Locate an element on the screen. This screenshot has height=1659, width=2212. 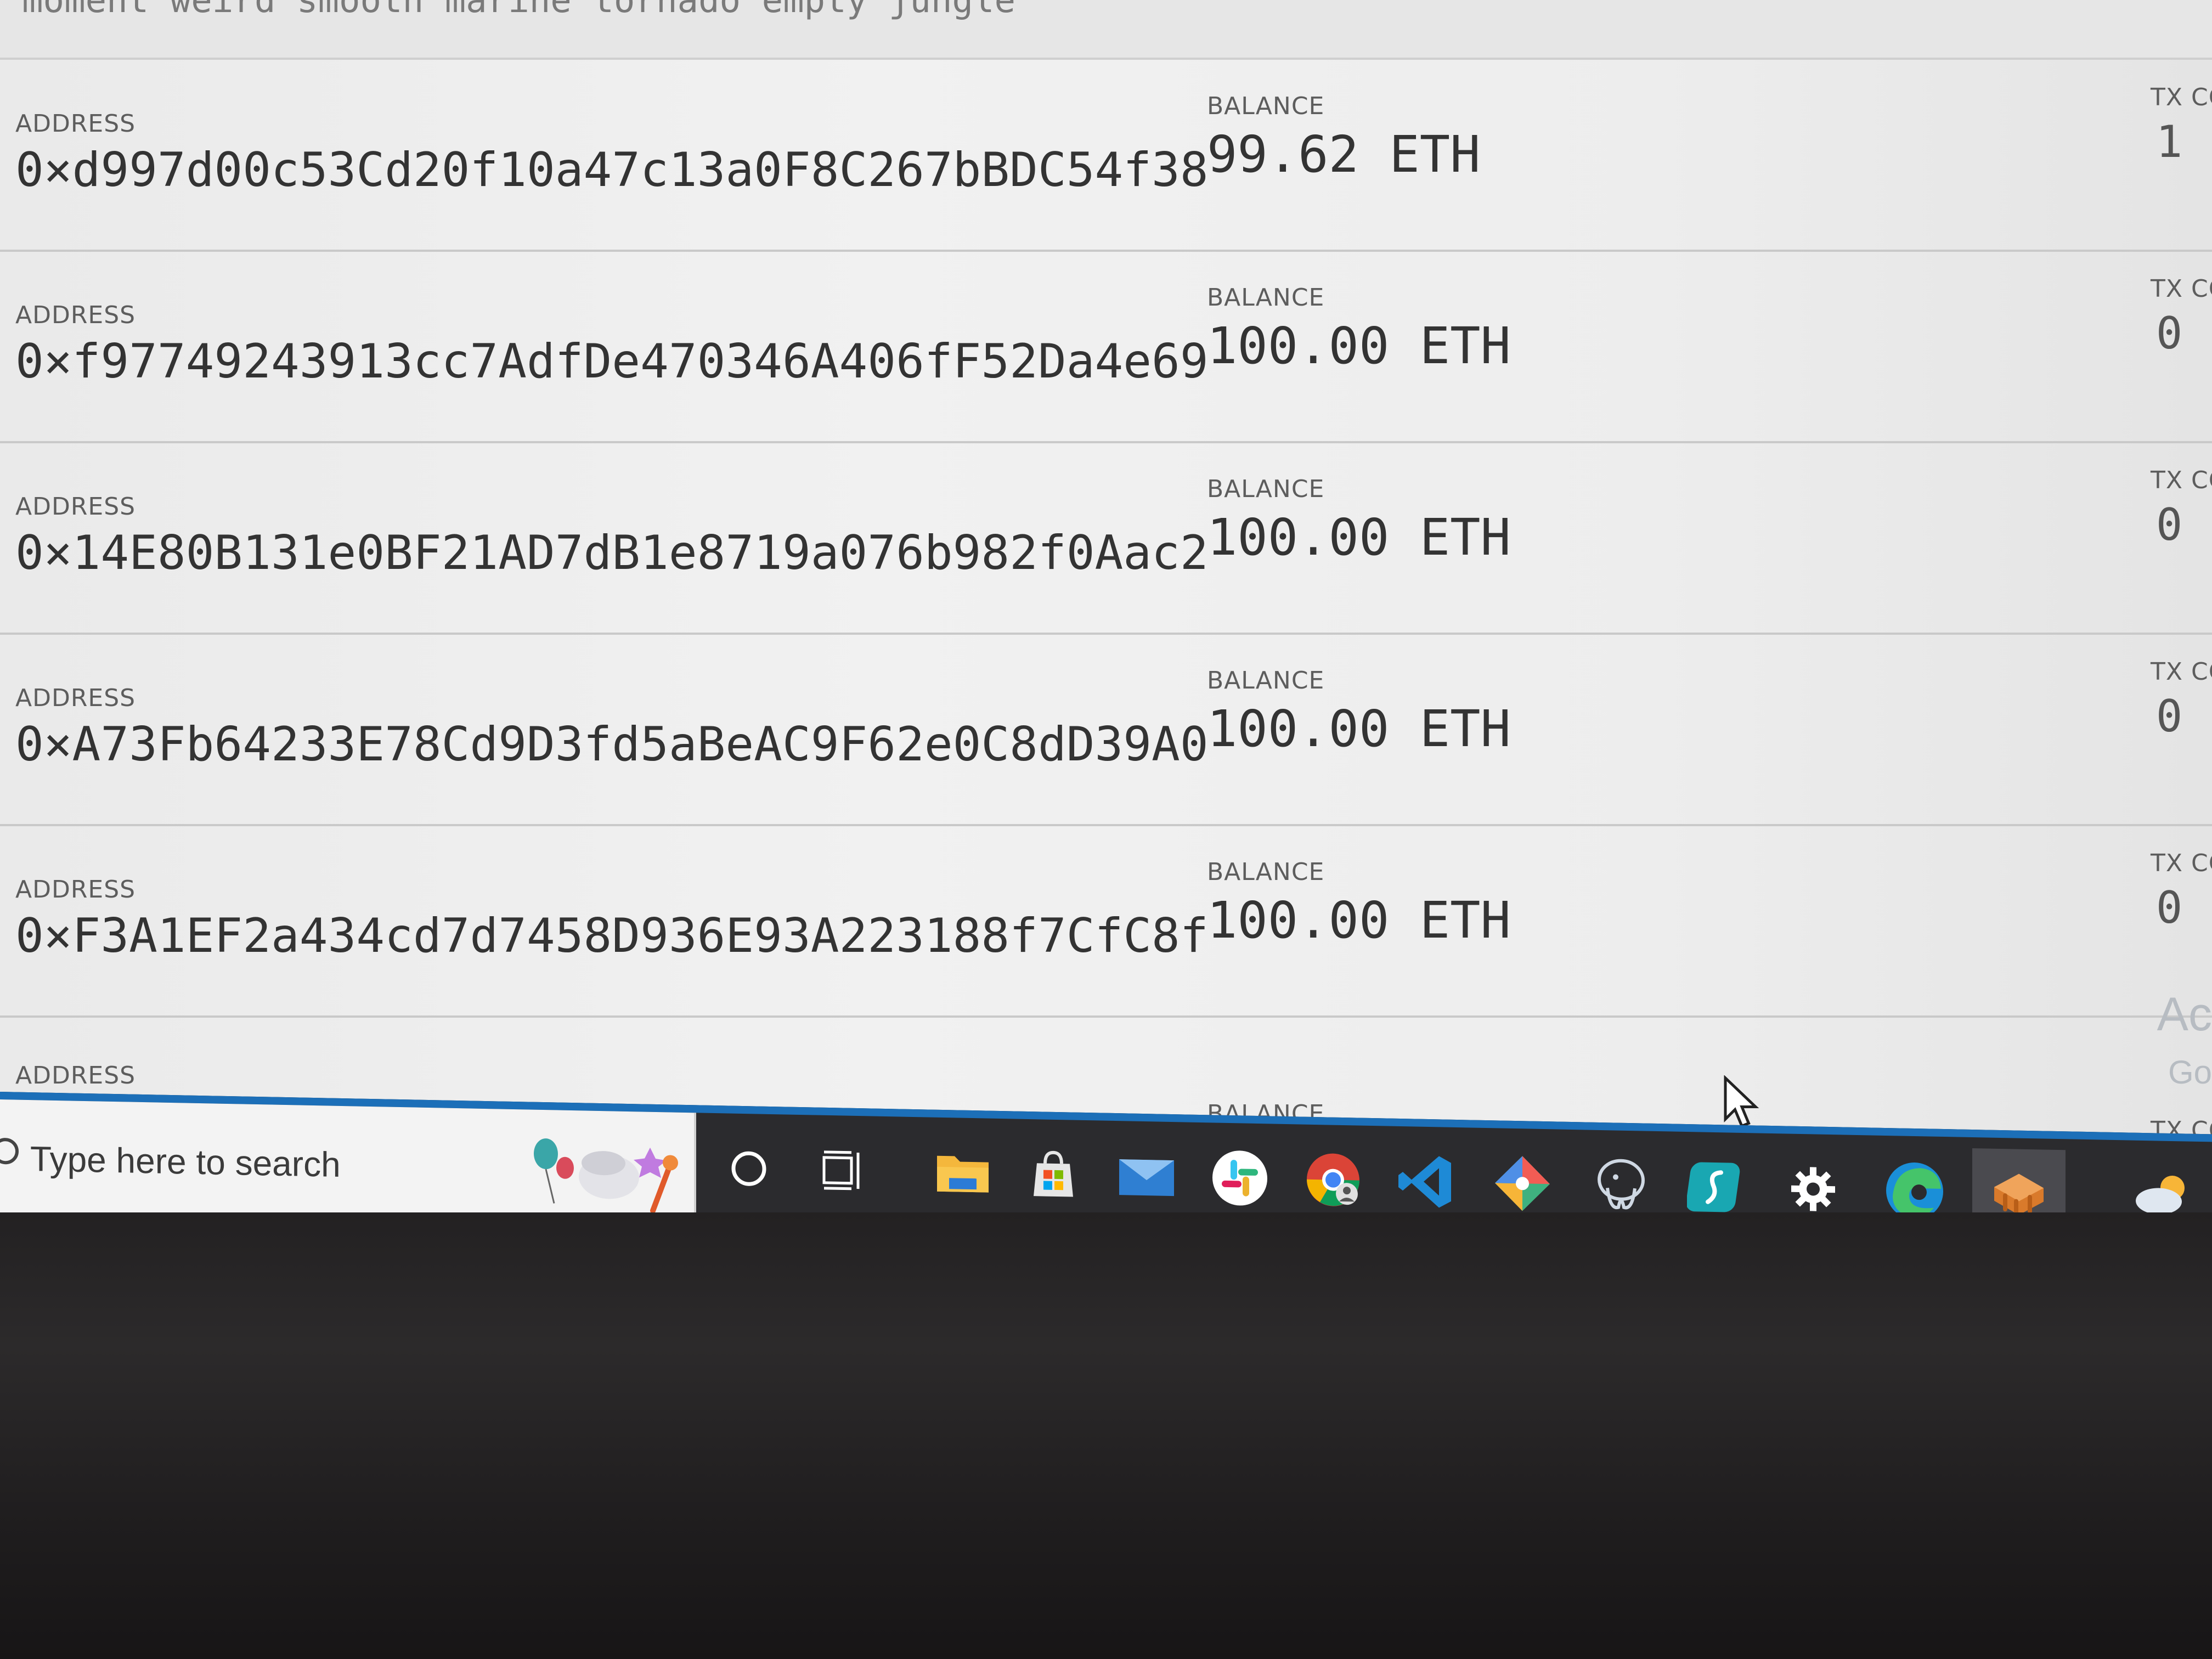
activate-windows-watermark: Ac is located at coordinates (2184, 1014).